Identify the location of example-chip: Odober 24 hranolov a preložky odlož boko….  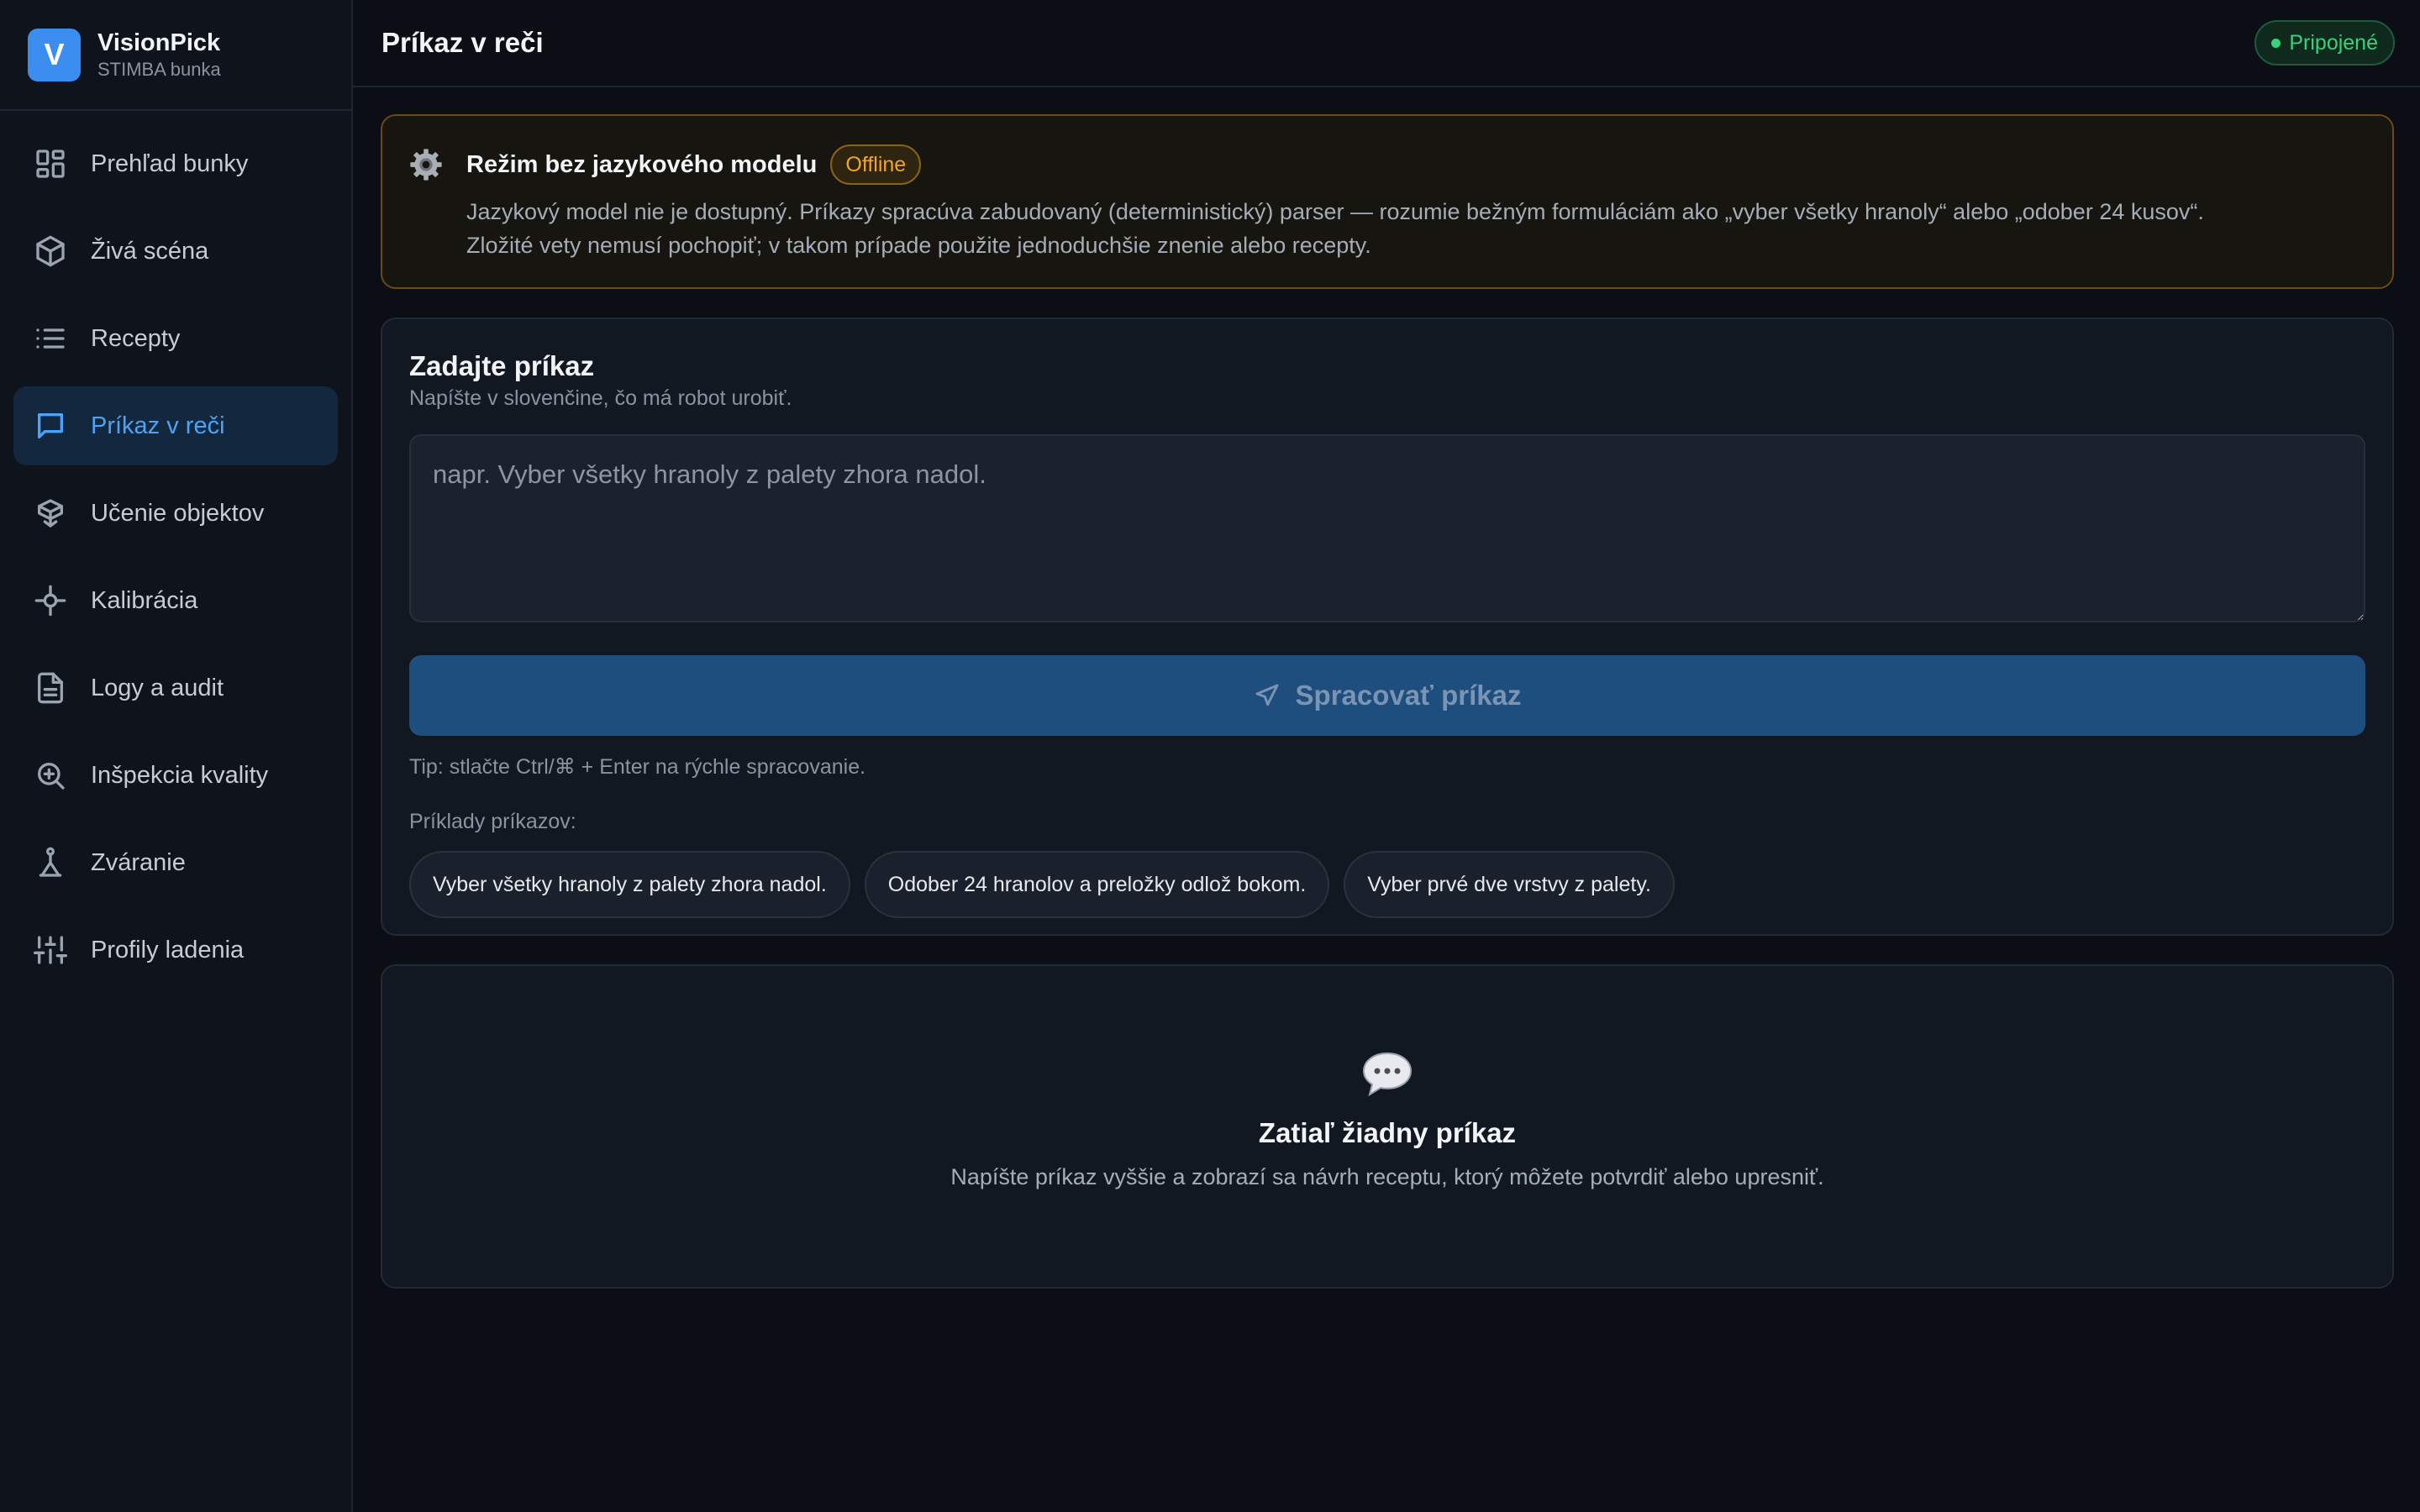
(1097, 884).